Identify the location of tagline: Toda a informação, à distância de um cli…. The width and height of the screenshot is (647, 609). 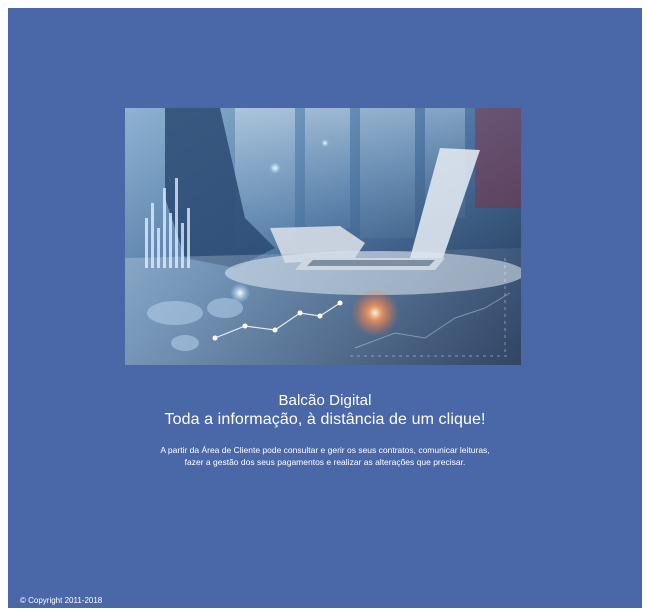
(325, 419).